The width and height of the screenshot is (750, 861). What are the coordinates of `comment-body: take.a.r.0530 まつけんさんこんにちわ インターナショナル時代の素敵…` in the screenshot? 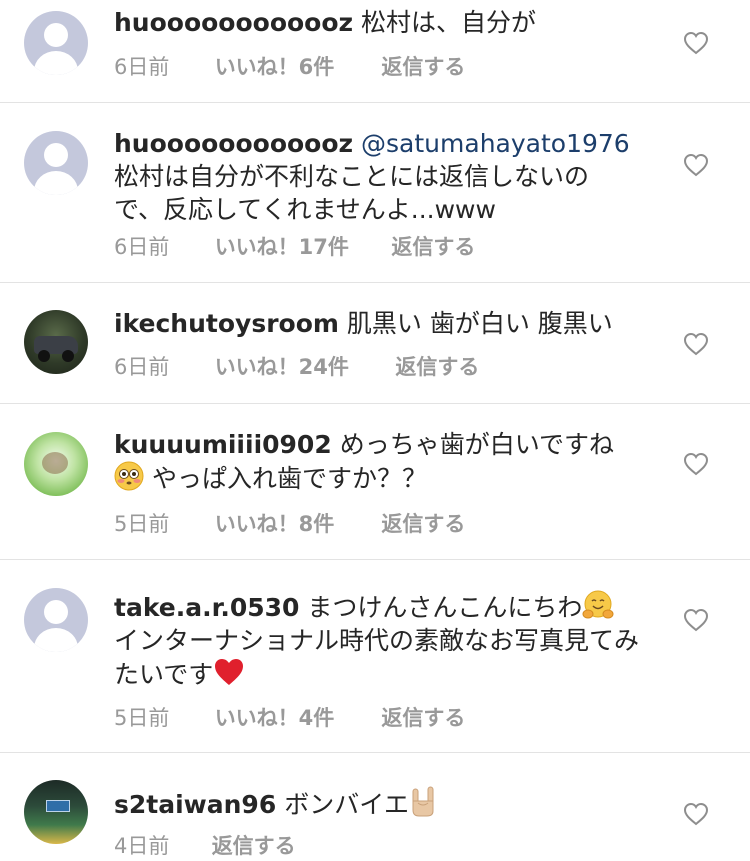 It's located at (376, 640).